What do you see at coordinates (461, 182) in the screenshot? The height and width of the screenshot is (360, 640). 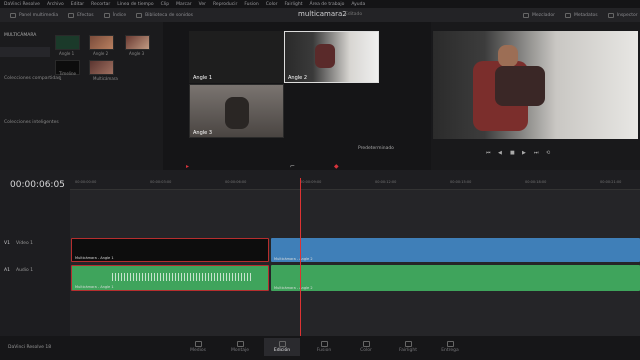 I see `ruler-tick-label: 00:00:15:00` at bounding box center [461, 182].